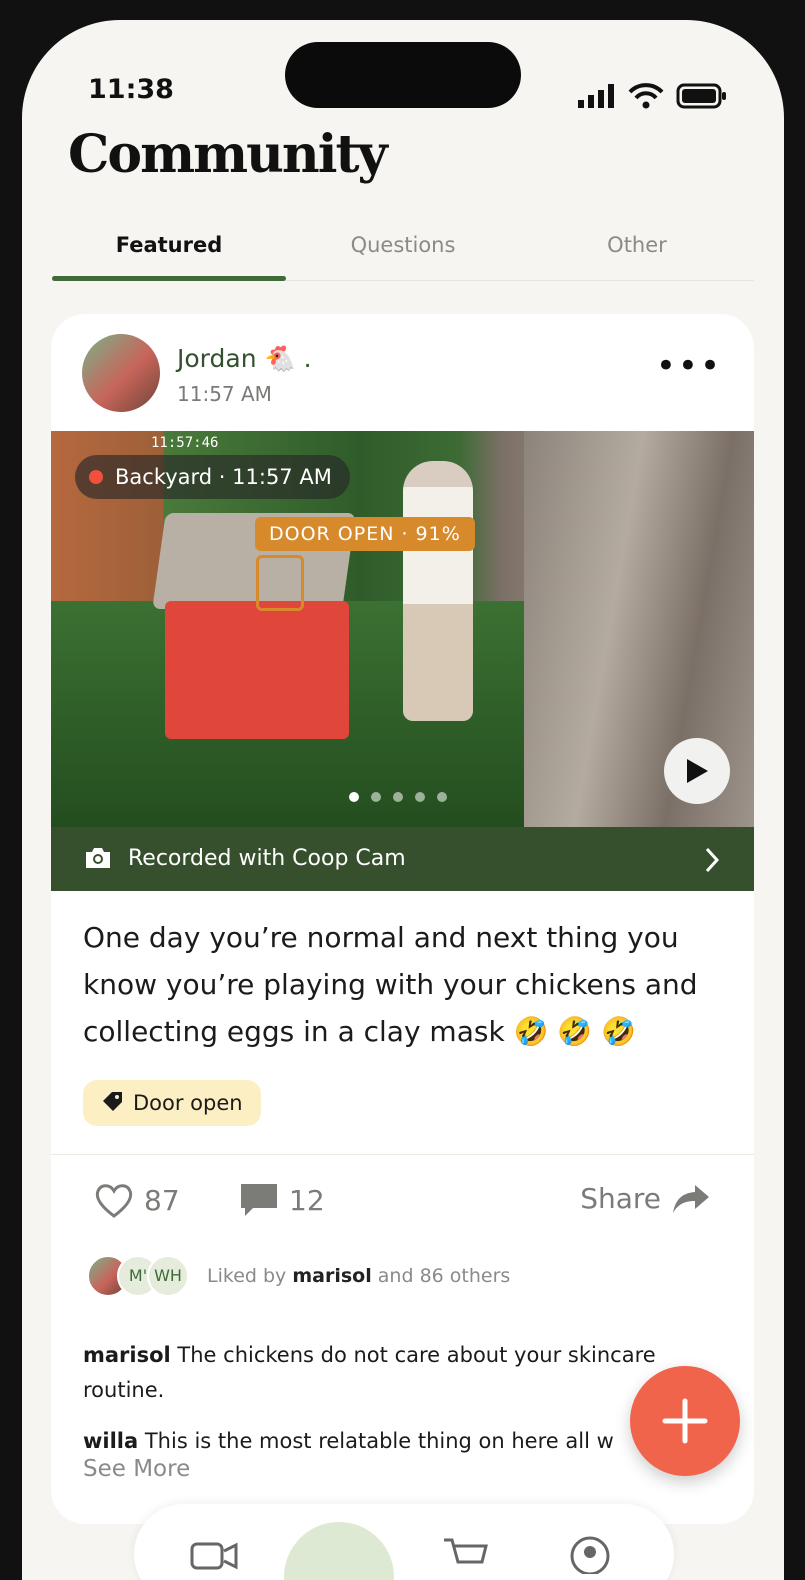  Describe the element at coordinates (280, 583) in the screenshot. I see `detection-box` at that location.